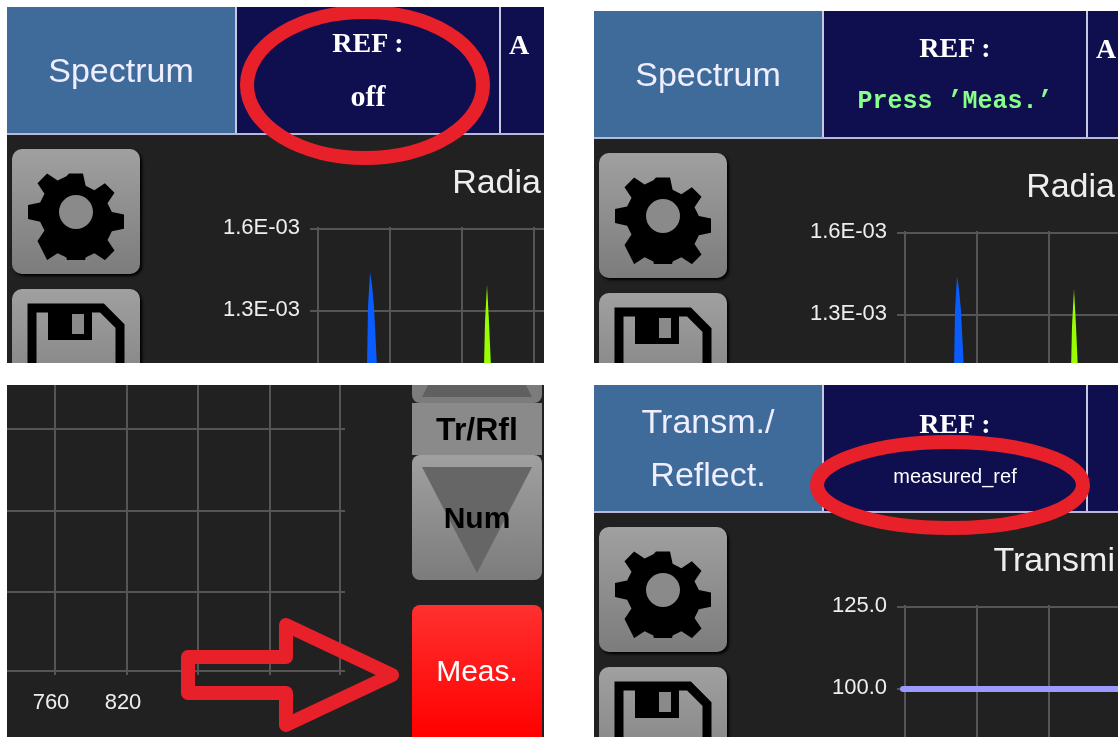 The width and height of the screenshot is (1118, 737). What do you see at coordinates (709, 448) in the screenshot?
I see `mode-tab: Transm./ Reflect.` at bounding box center [709, 448].